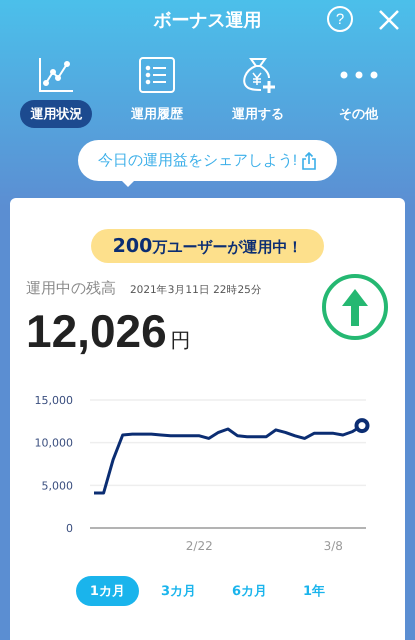 The height and width of the screenshot is (640, 415). What do you see at coordinates (107, 591) in the screenshot?
I see `period-tab: 1カ月` at bounding box center [107, 591].